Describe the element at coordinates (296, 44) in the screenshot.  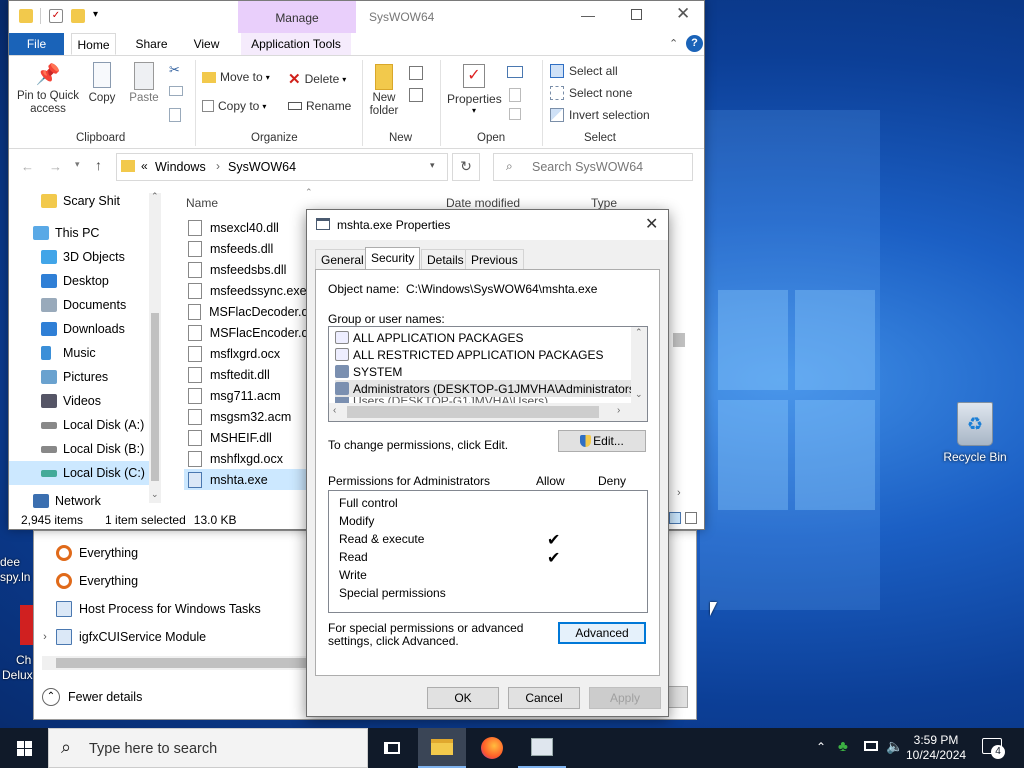
I see `tab-application-tools: Application Tools` at that location.